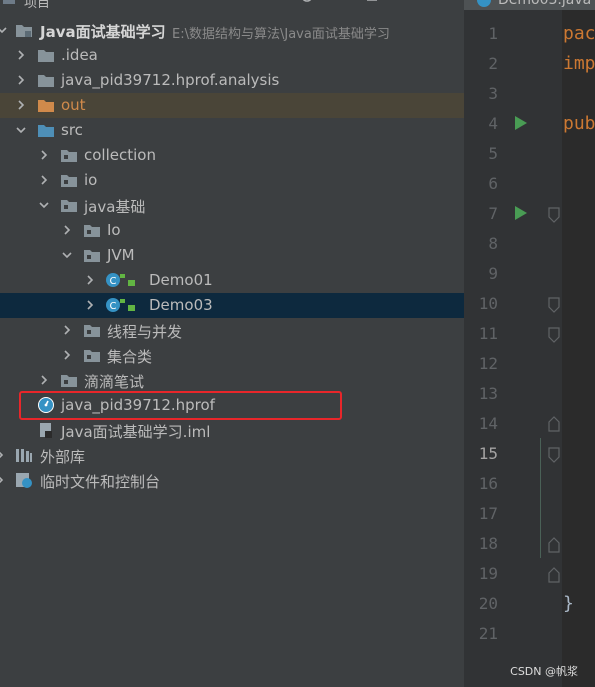 Image resolution: width=595 pixels, height=687 pixels. I want to click on io-label: io, so click(91, 180).